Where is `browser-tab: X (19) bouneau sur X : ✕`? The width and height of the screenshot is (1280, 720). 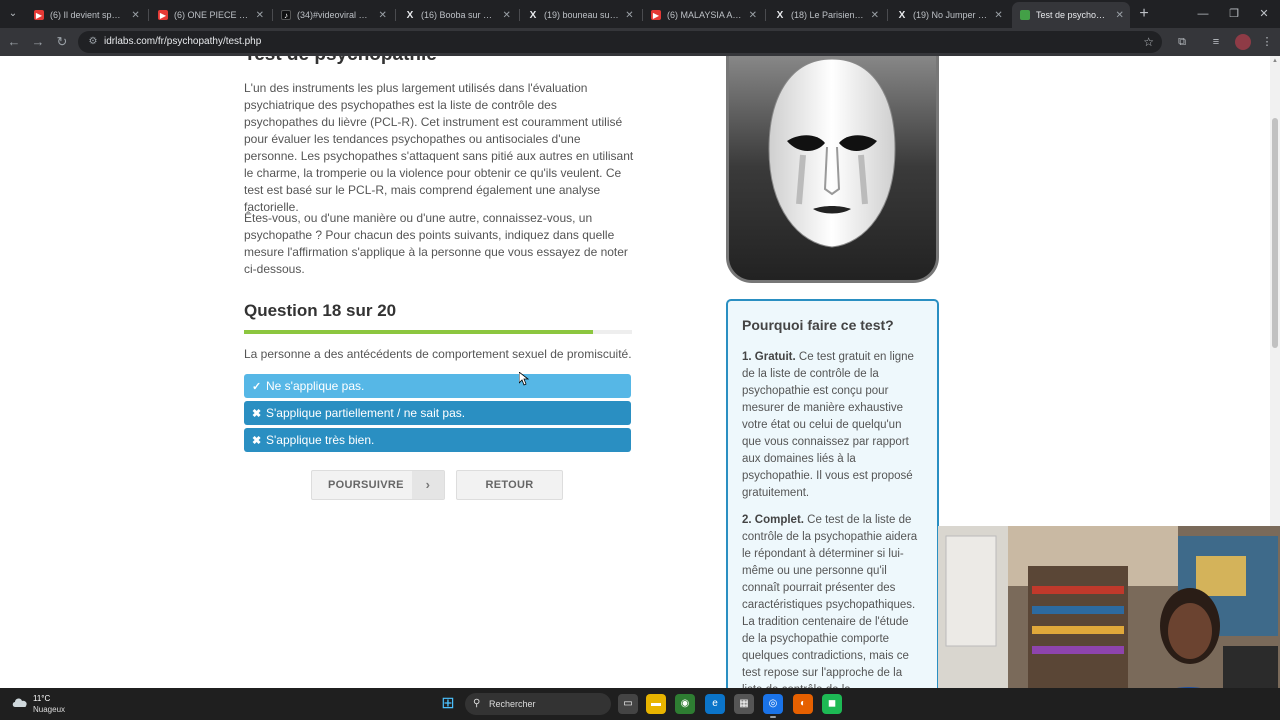
browser-tab: X (19) bouneau sur X : ✕ is located at coordinates (580, 15).